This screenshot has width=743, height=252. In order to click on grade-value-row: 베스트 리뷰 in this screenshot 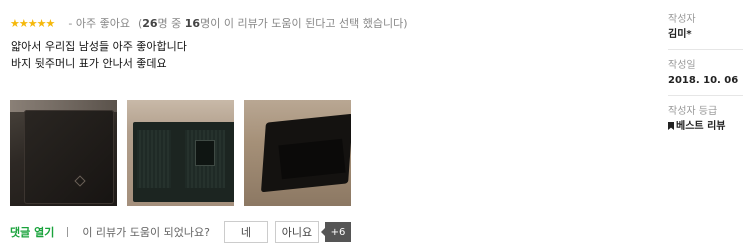, I will do `click(705, 127)`.